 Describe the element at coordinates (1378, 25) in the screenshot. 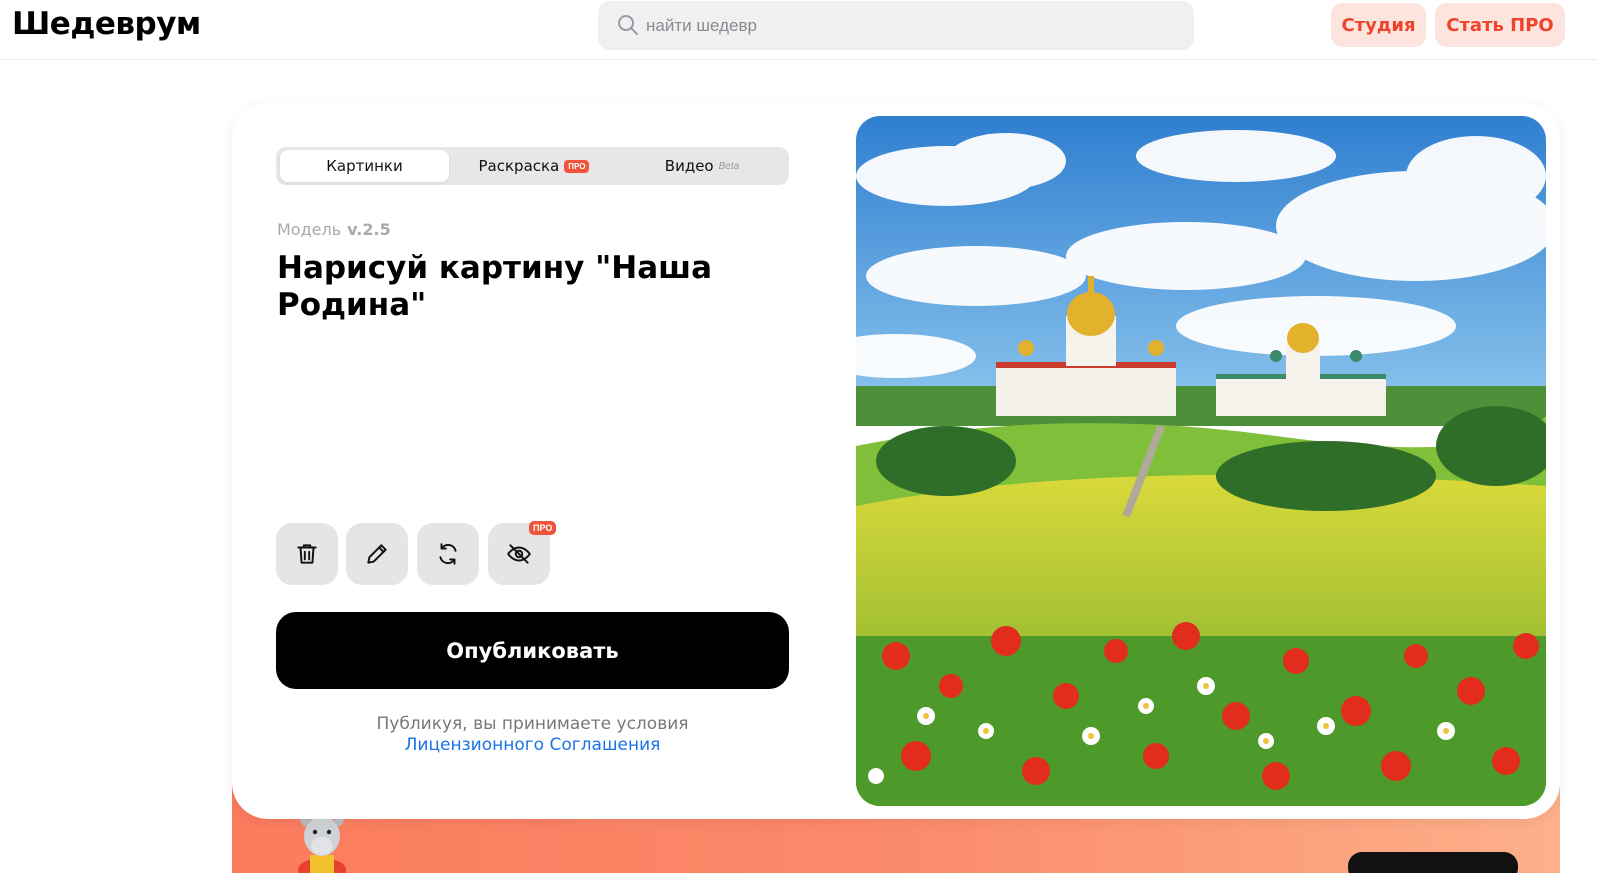

I see `studio-button: Студия` at that location.